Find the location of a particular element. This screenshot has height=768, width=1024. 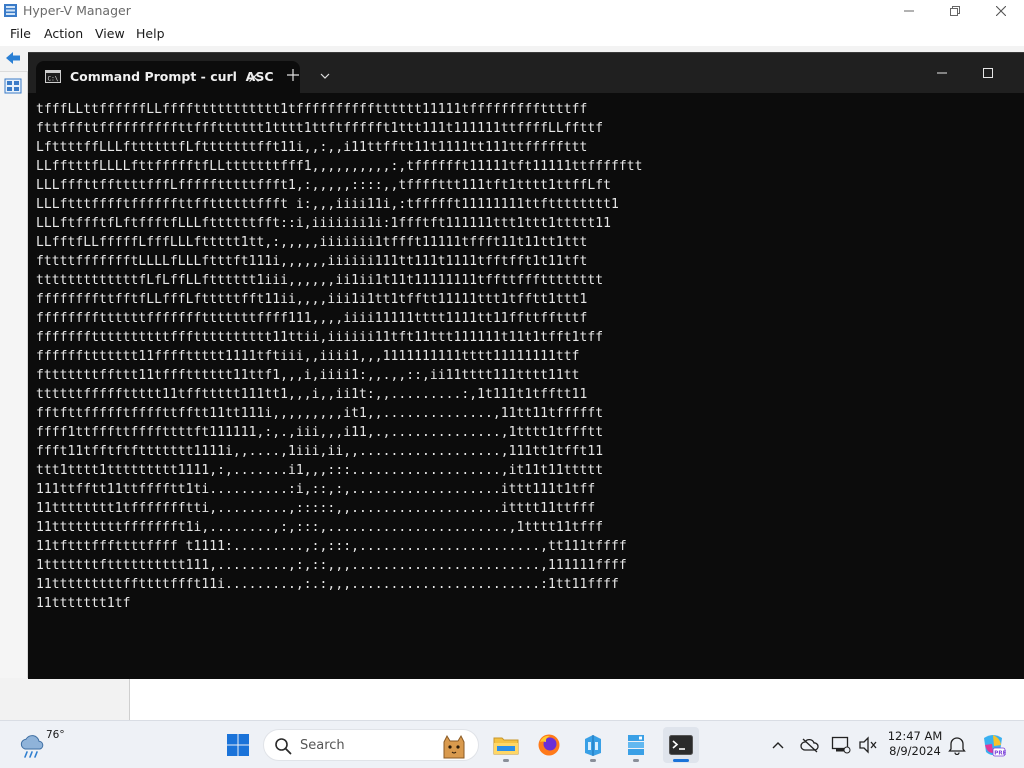

firefox-button is located at coordinates (549, 745).